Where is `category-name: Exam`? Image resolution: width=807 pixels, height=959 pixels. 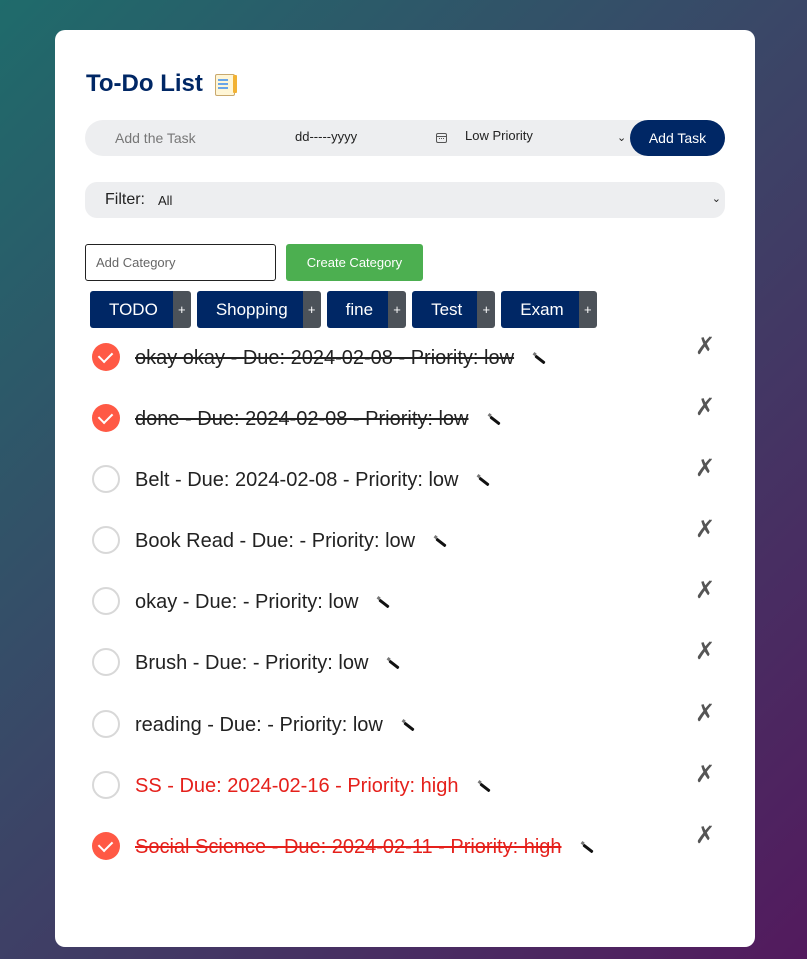
category-name: Exam is located at coordinates (540, 309).